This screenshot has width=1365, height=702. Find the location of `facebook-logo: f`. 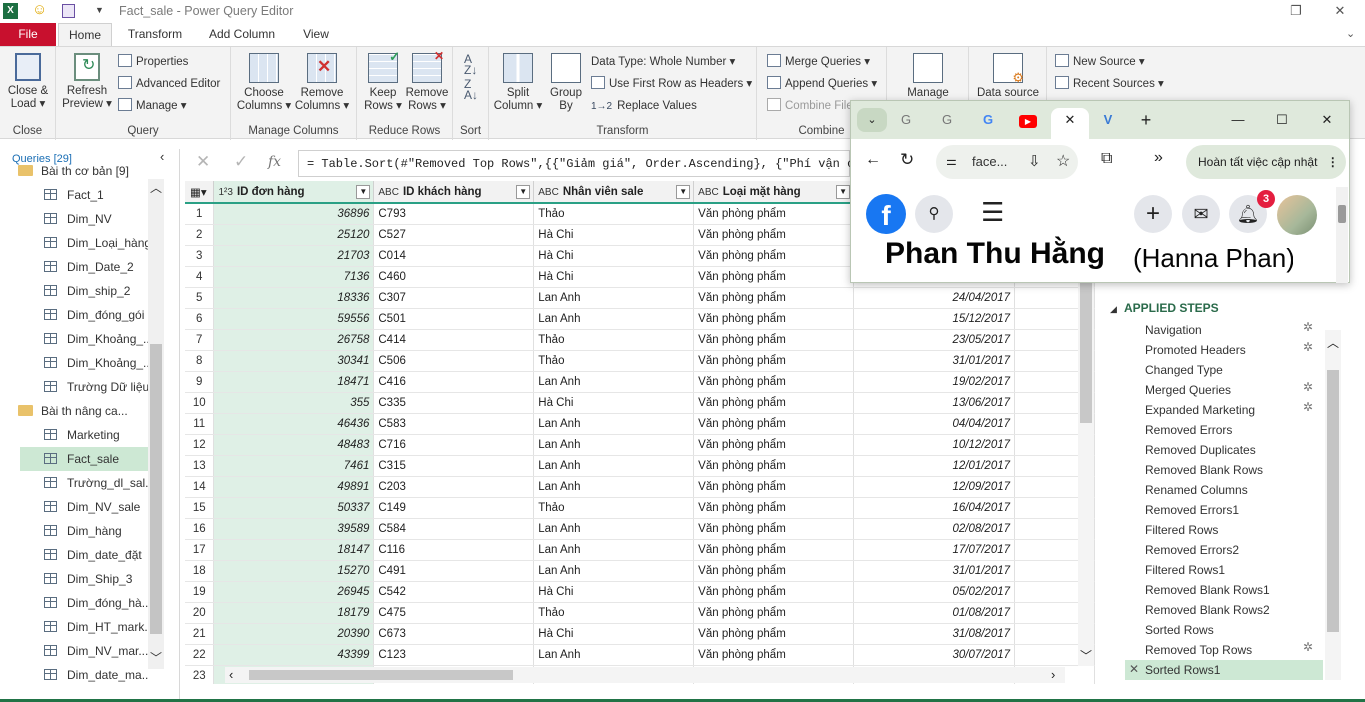

facebook-logo: f is located at coordinates (886, 214).